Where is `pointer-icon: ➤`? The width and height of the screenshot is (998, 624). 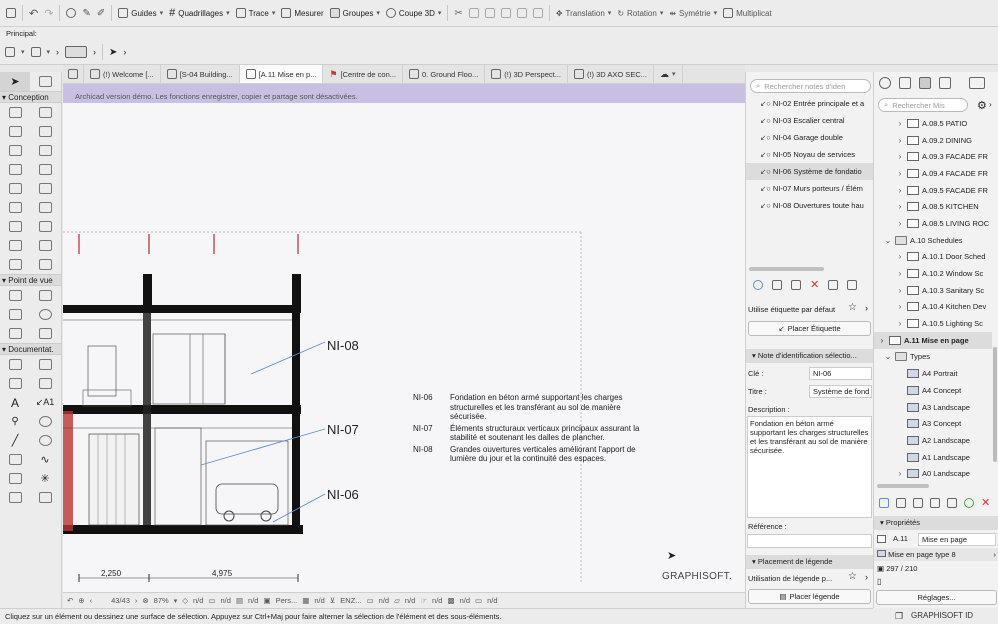 pointer-icon: ➤ is located at coordinates (113, 52).